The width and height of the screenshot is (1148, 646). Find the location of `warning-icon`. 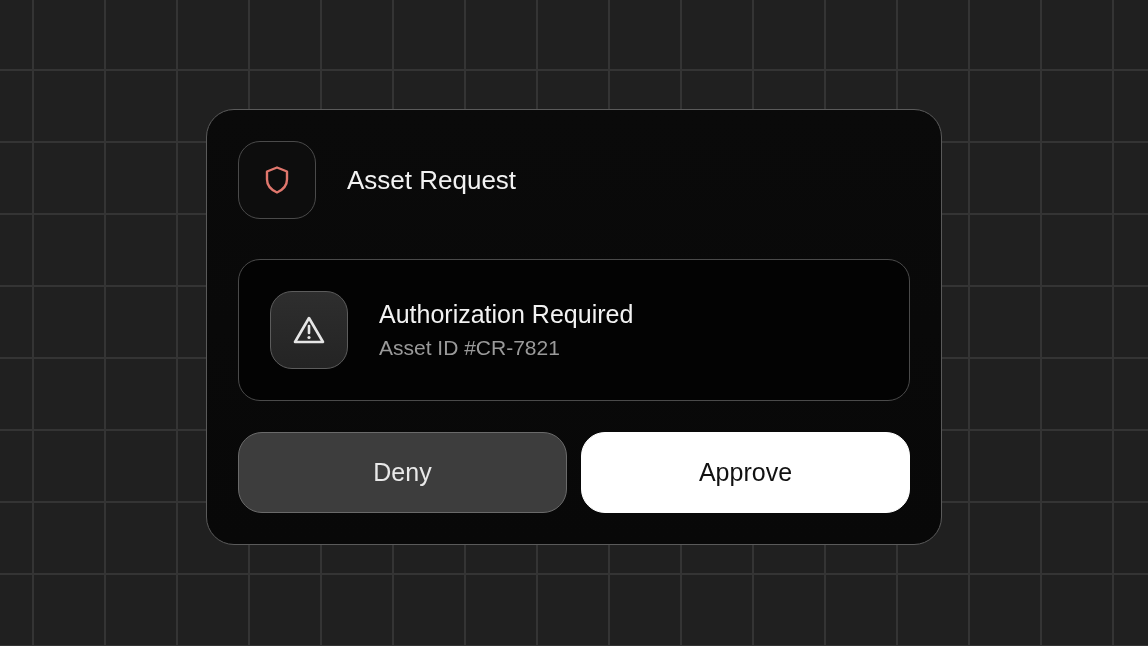

warning-icon is located at coordinates (309, 330).